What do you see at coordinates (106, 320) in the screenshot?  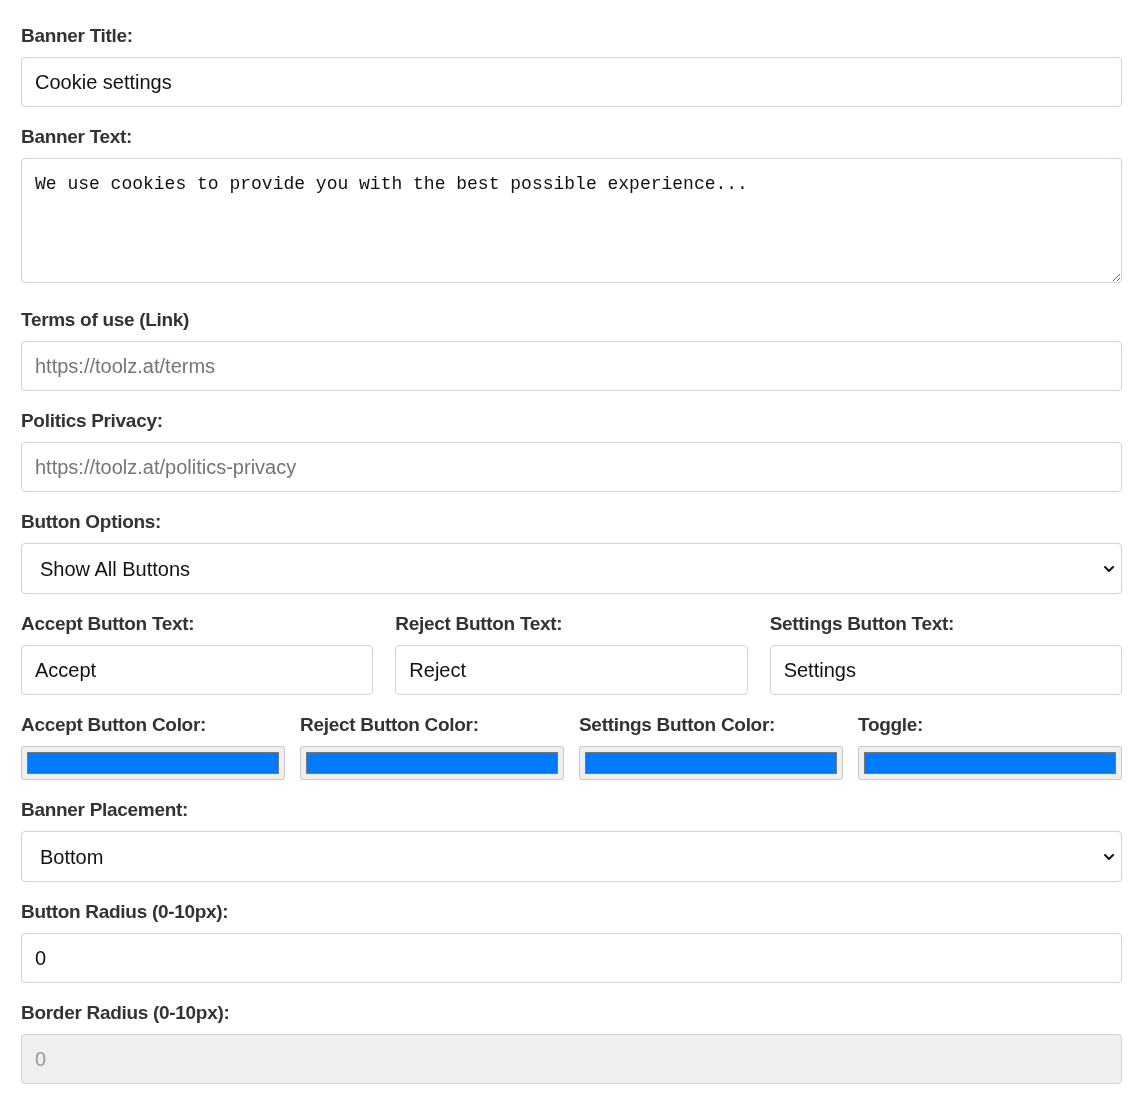 I see `field-label: Terms of use (Link)` at bounding box center [106, 320].